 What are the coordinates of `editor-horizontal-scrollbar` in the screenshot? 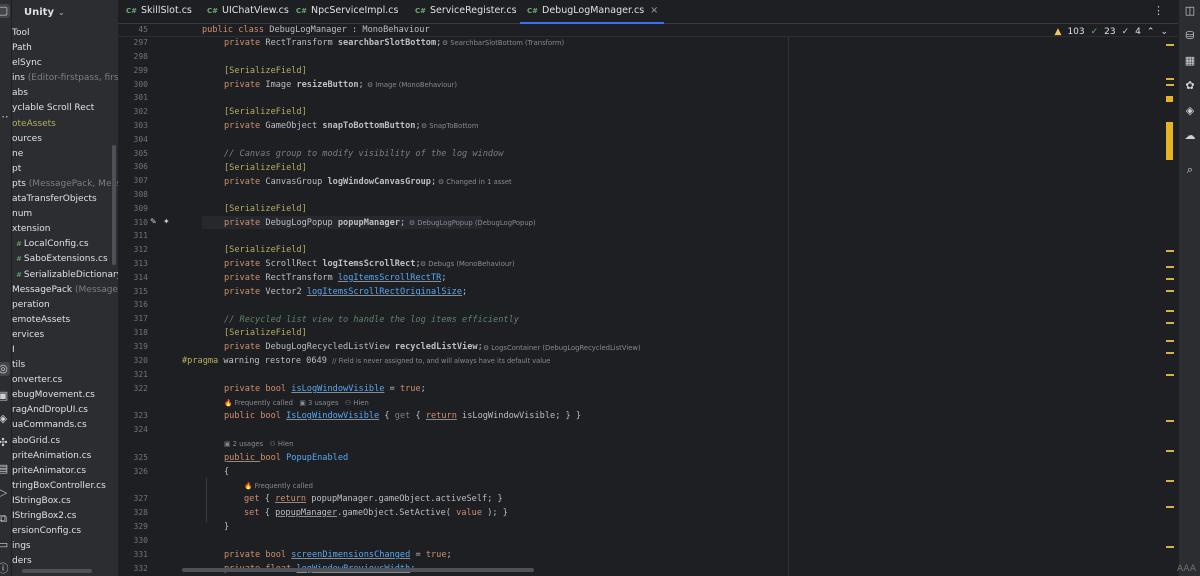 It's located at (358, 570).